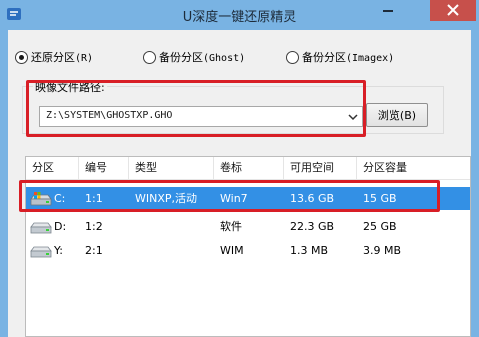  What do you see at coordinates (202, 57) in the screenshot?
I see `radio-label: 备份分区(Ghost)` at bounding box center [202, 57].